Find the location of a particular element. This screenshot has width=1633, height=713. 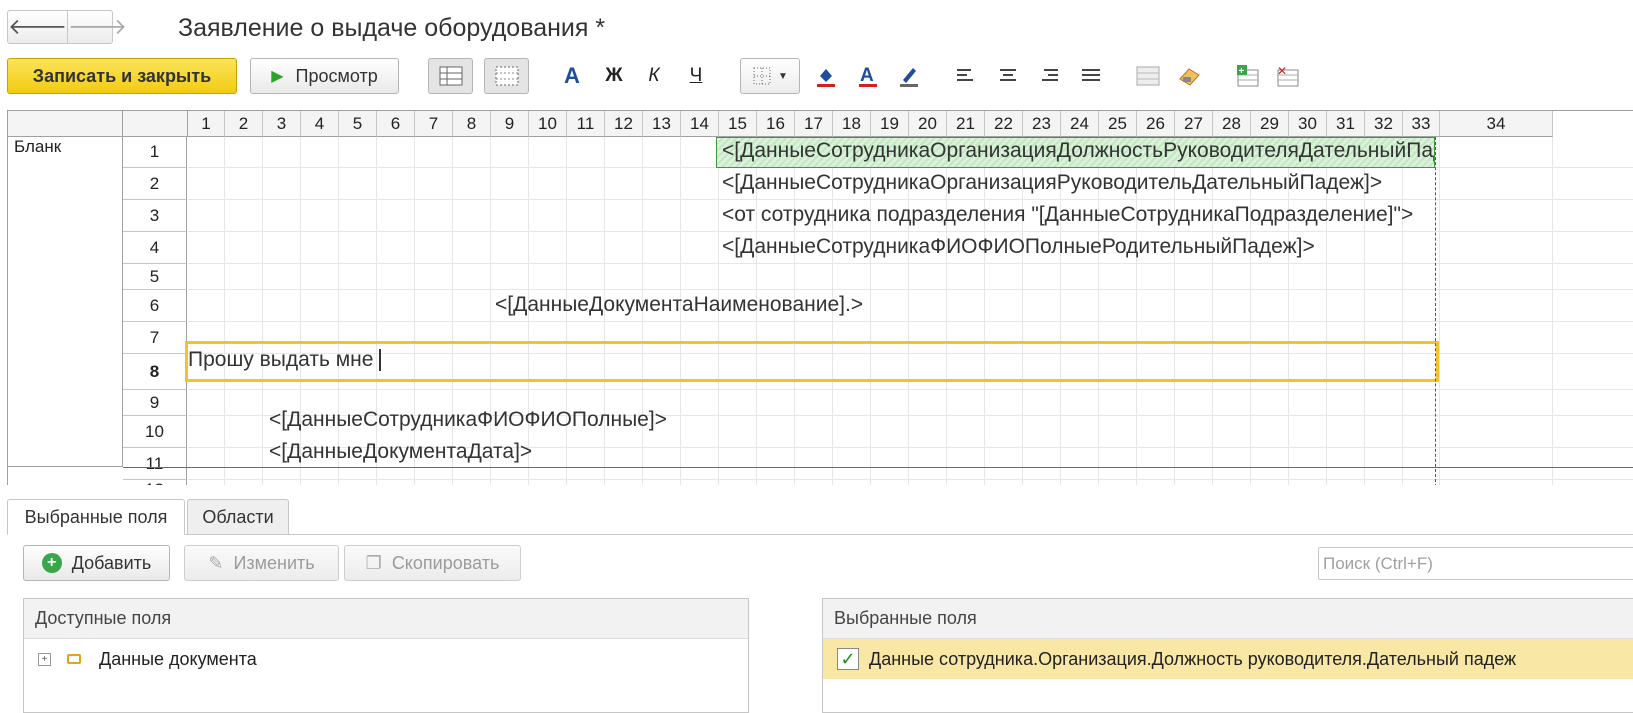

page-title: Заявление о выдаче оборудования * is located at coordinates (392, 28).